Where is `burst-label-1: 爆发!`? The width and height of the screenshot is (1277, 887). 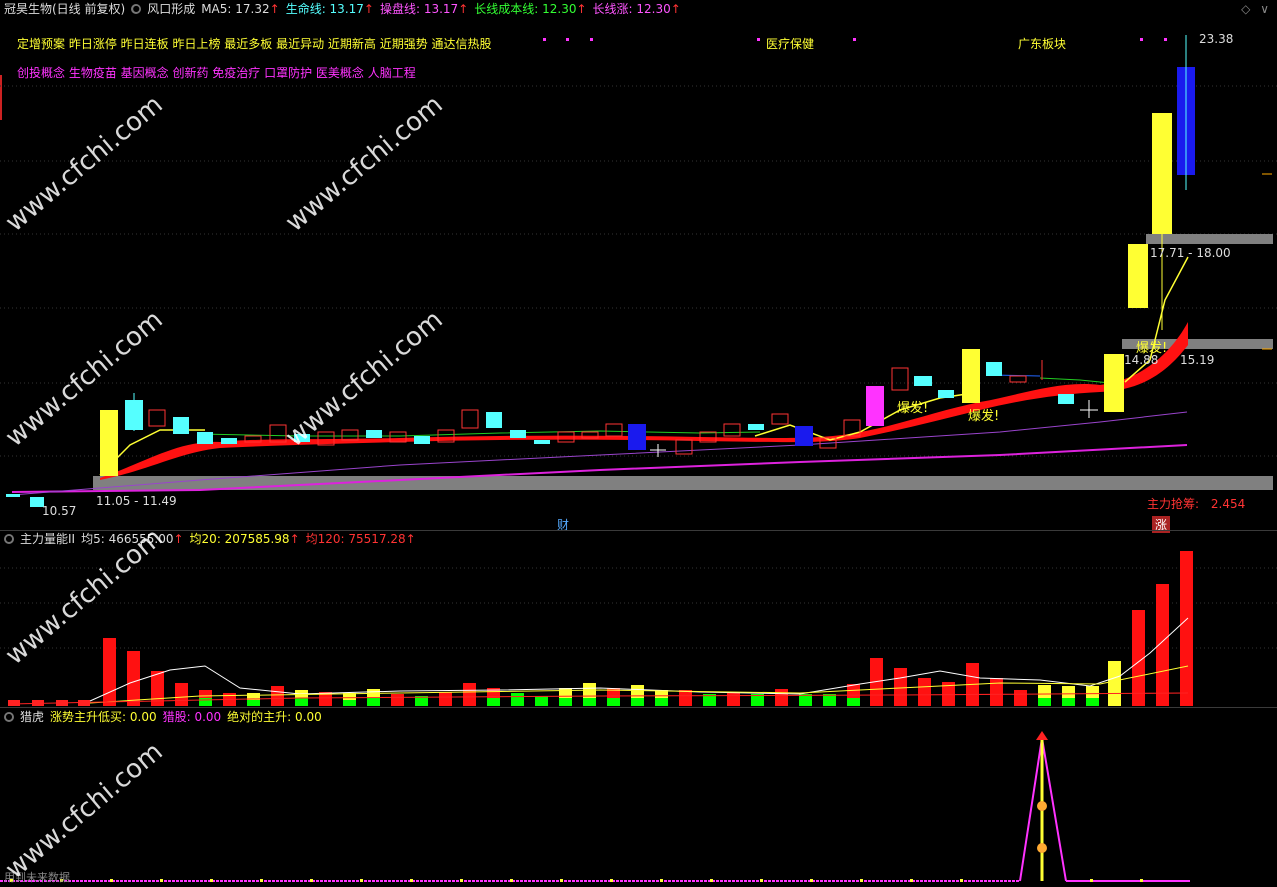 burst-label-1: 爆发! is located at coordinates (913, 408).